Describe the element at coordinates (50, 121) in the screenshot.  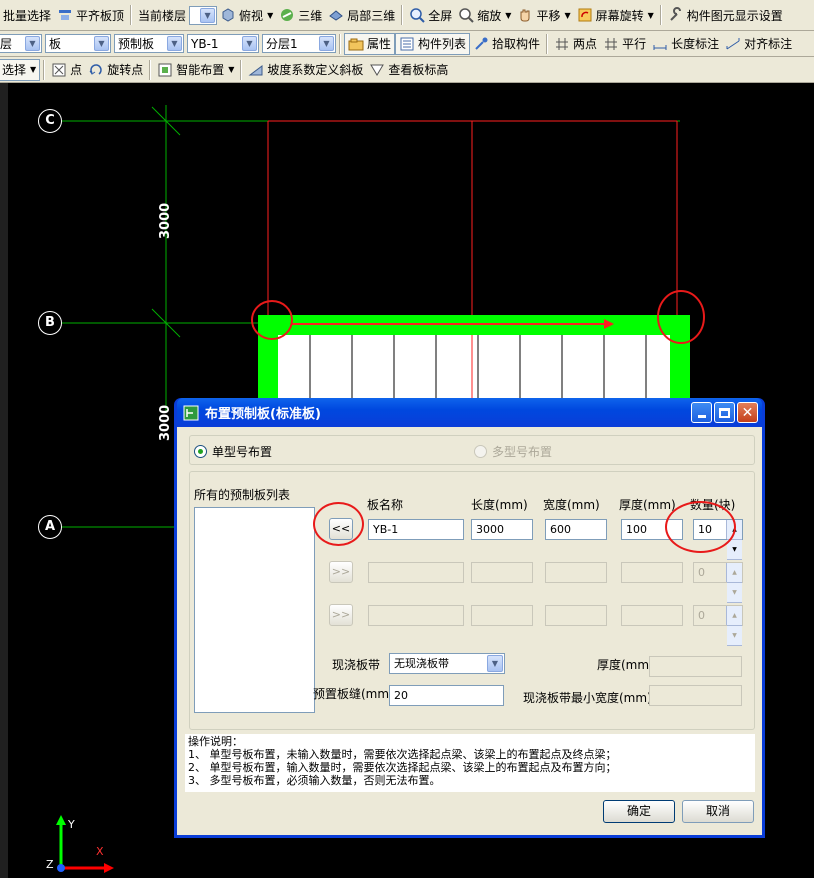
I see `axis-label-c: C` at that location.